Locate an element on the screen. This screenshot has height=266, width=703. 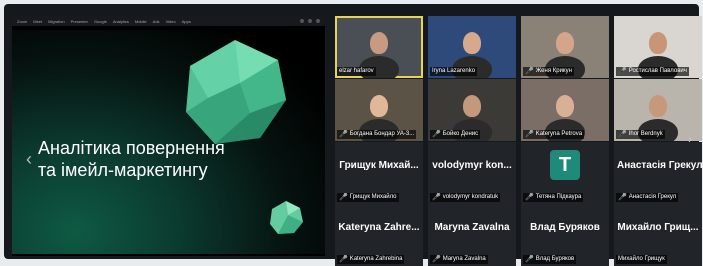
participant-name: Женя Крикун is located at coordinates (553, 71).